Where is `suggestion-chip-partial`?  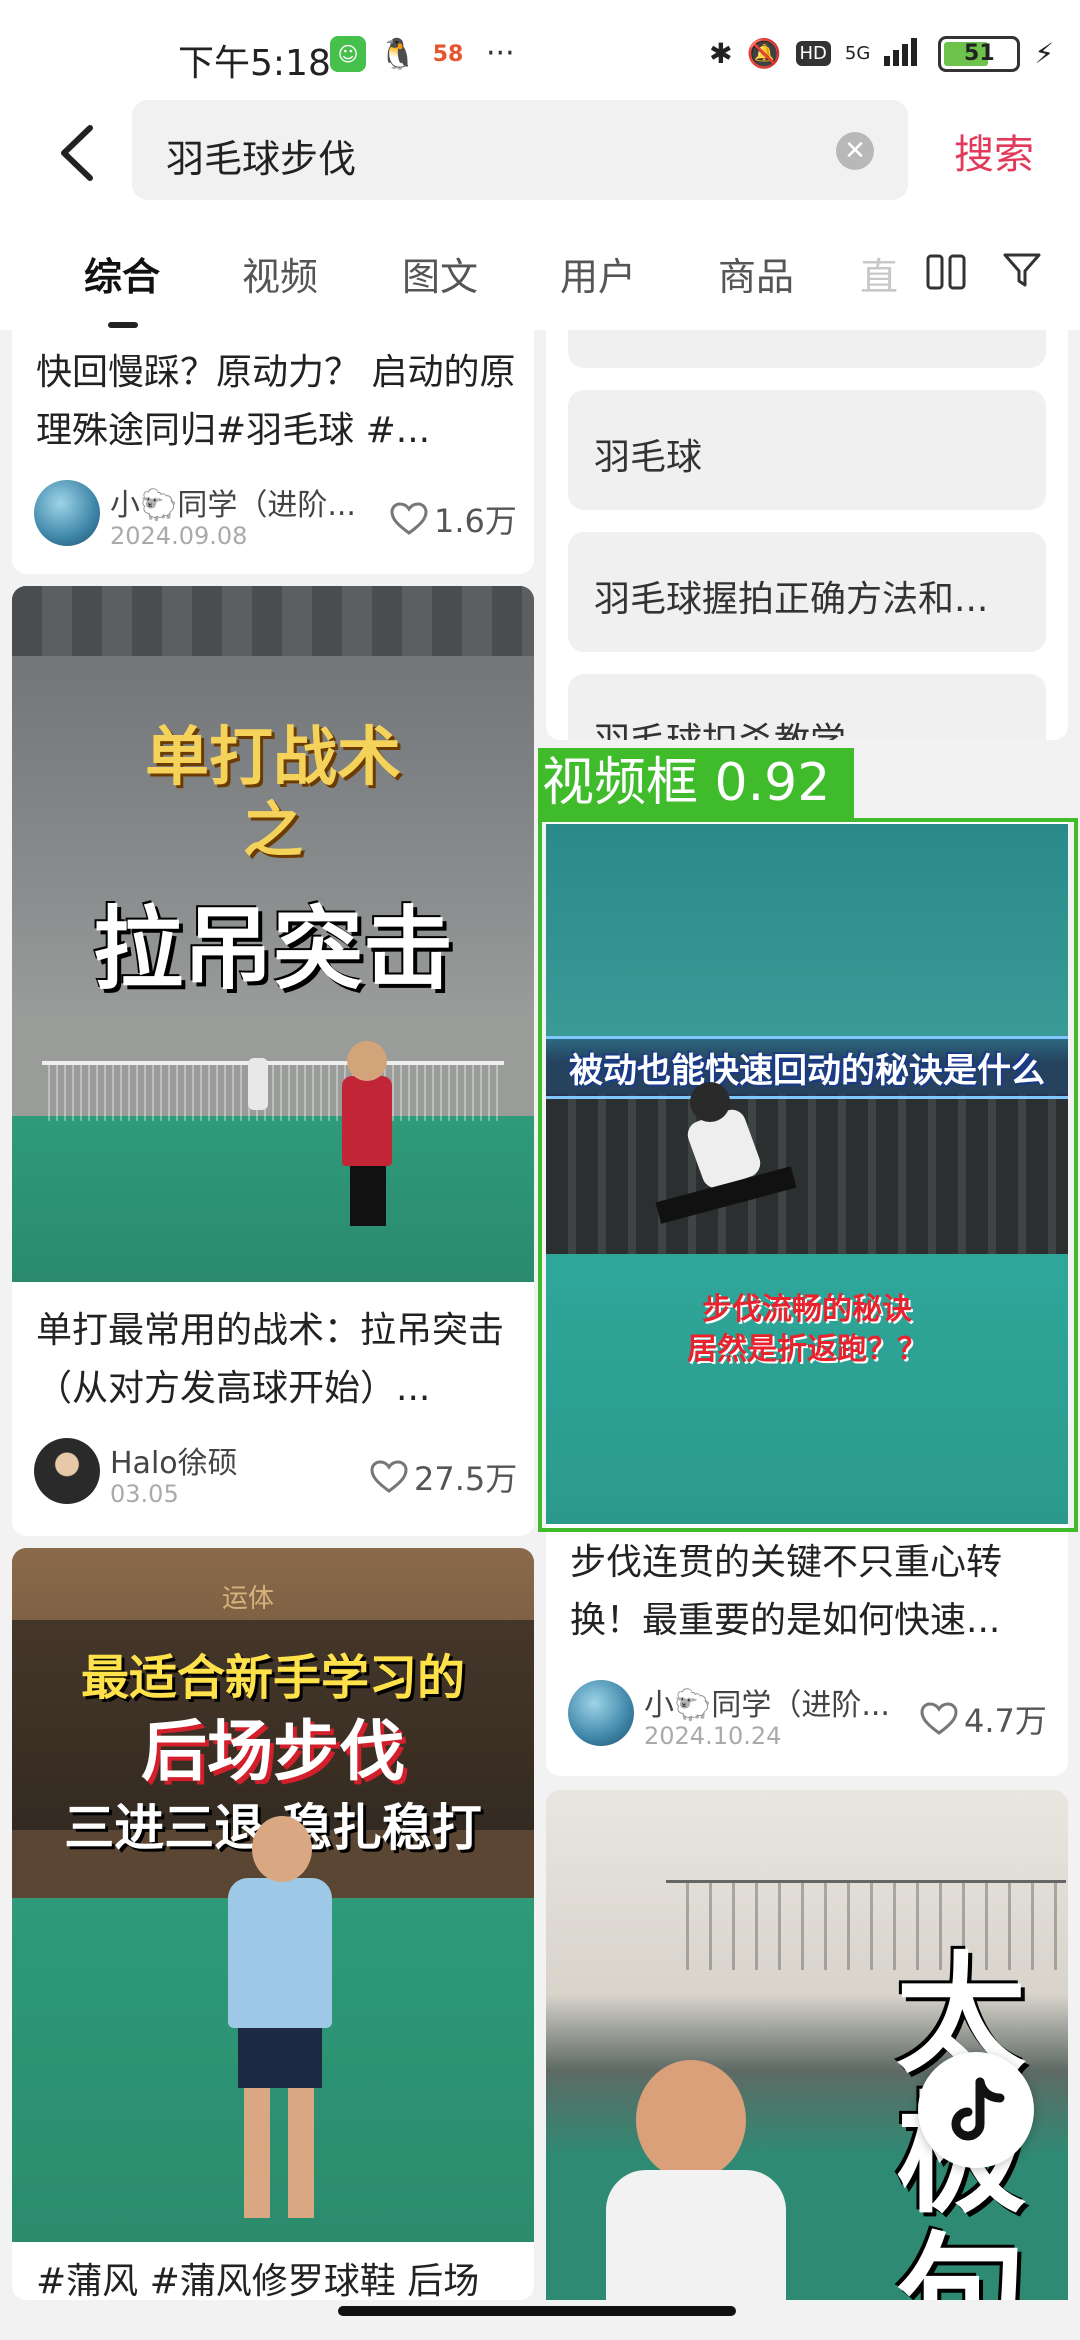
suggestion-chip-partial is located at coordinates (807, 349).